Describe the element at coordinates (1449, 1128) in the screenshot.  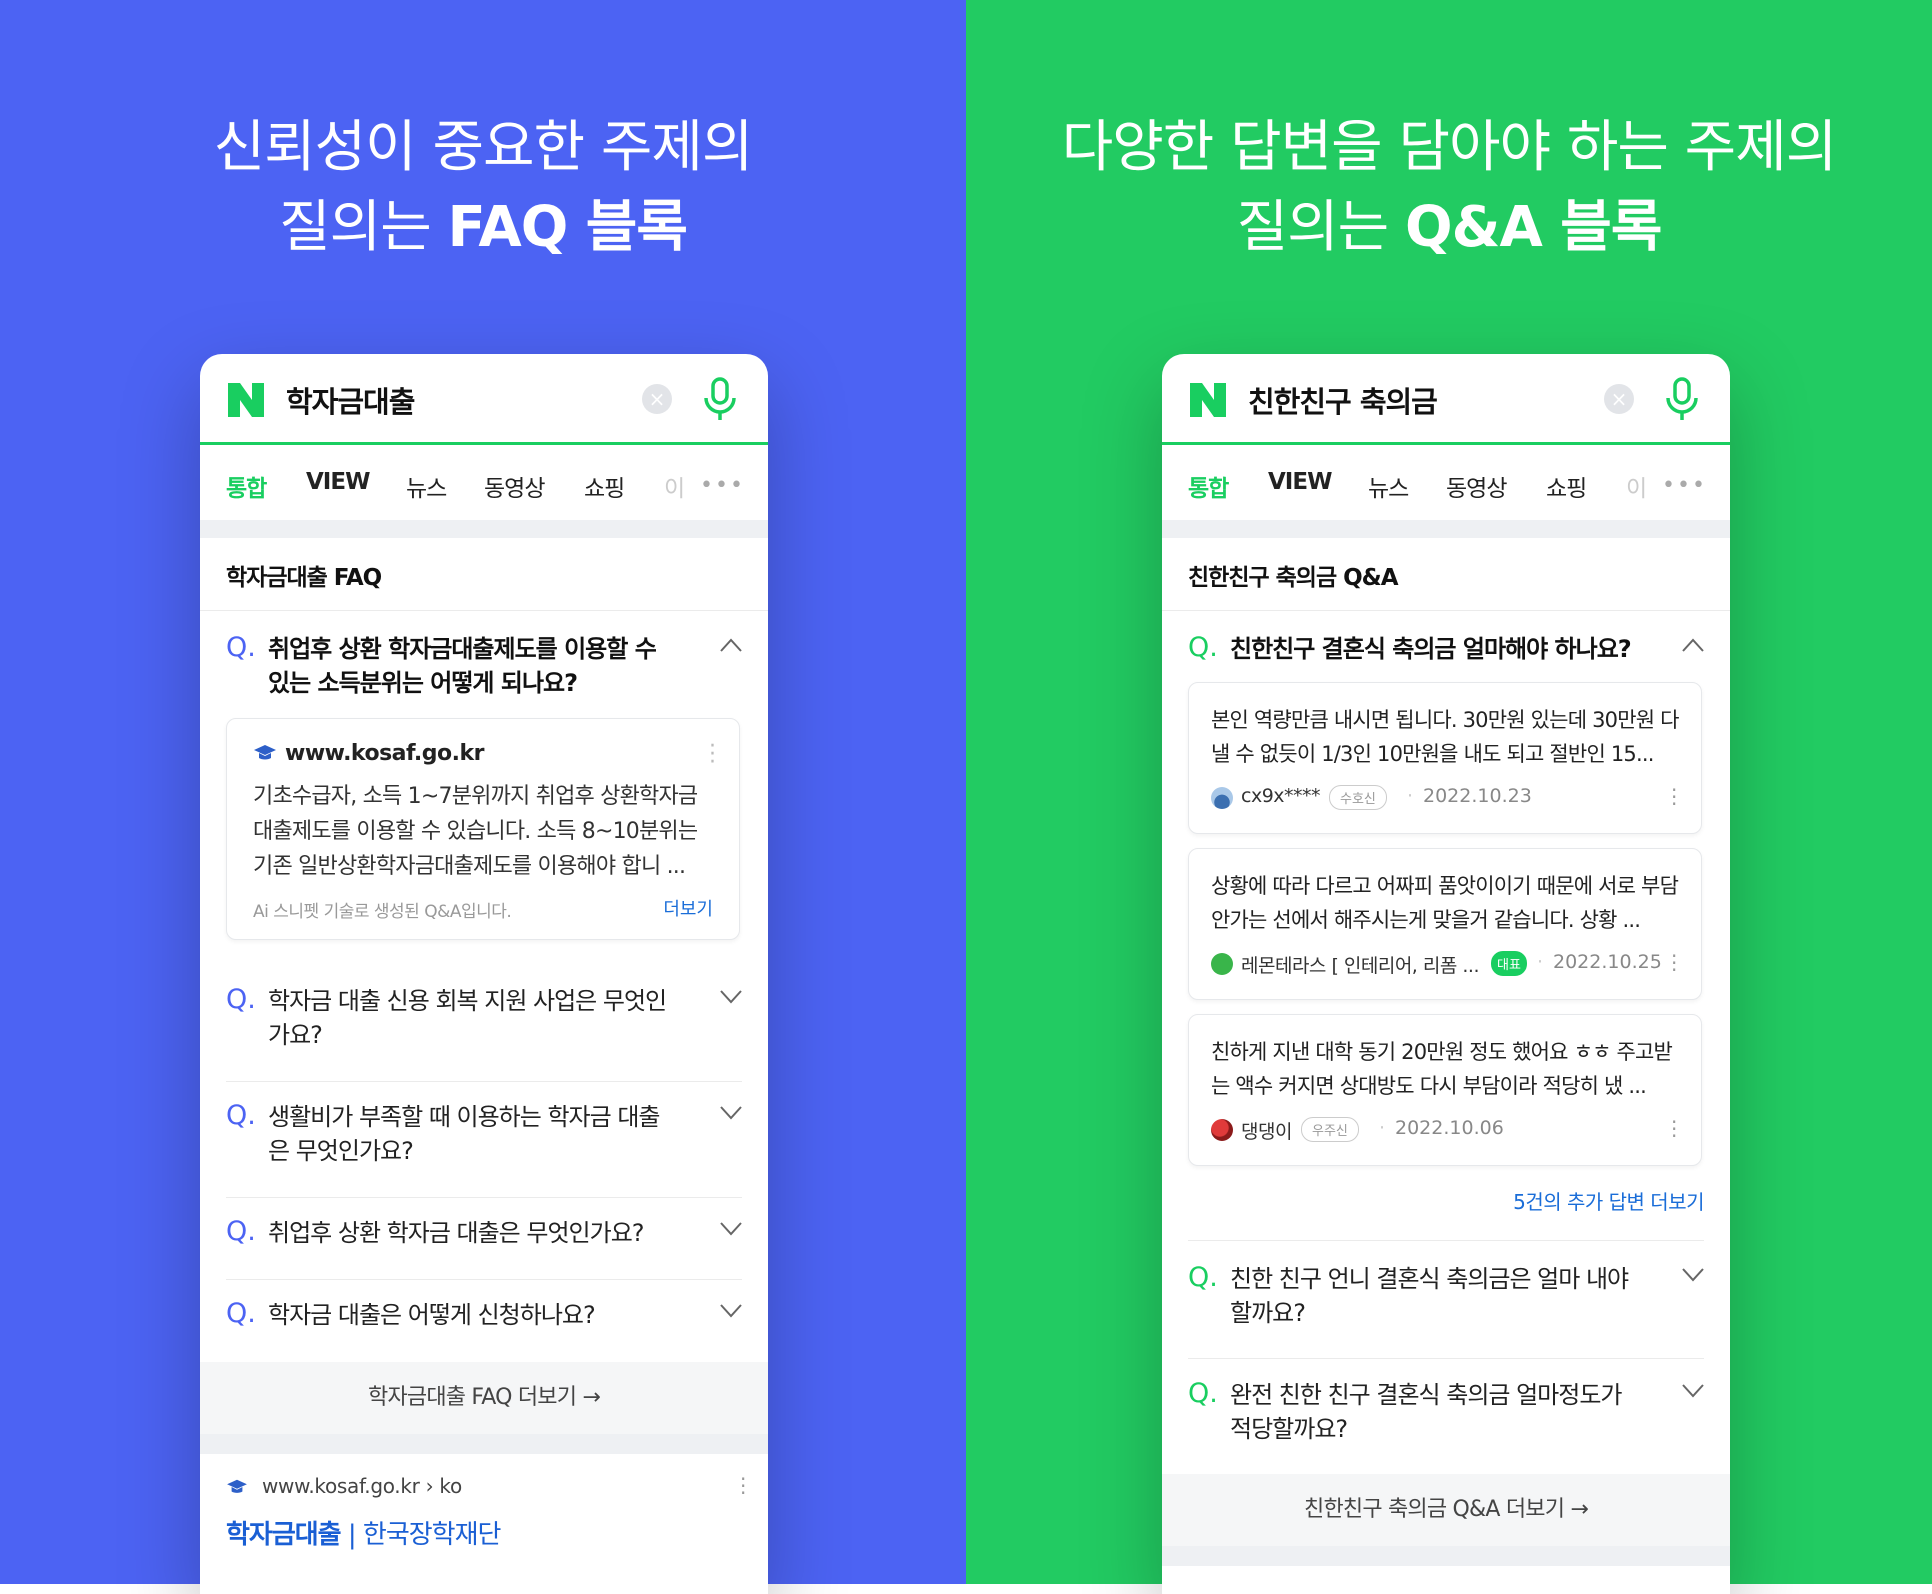
I see `answer-date: 2022.10.06` at that location.